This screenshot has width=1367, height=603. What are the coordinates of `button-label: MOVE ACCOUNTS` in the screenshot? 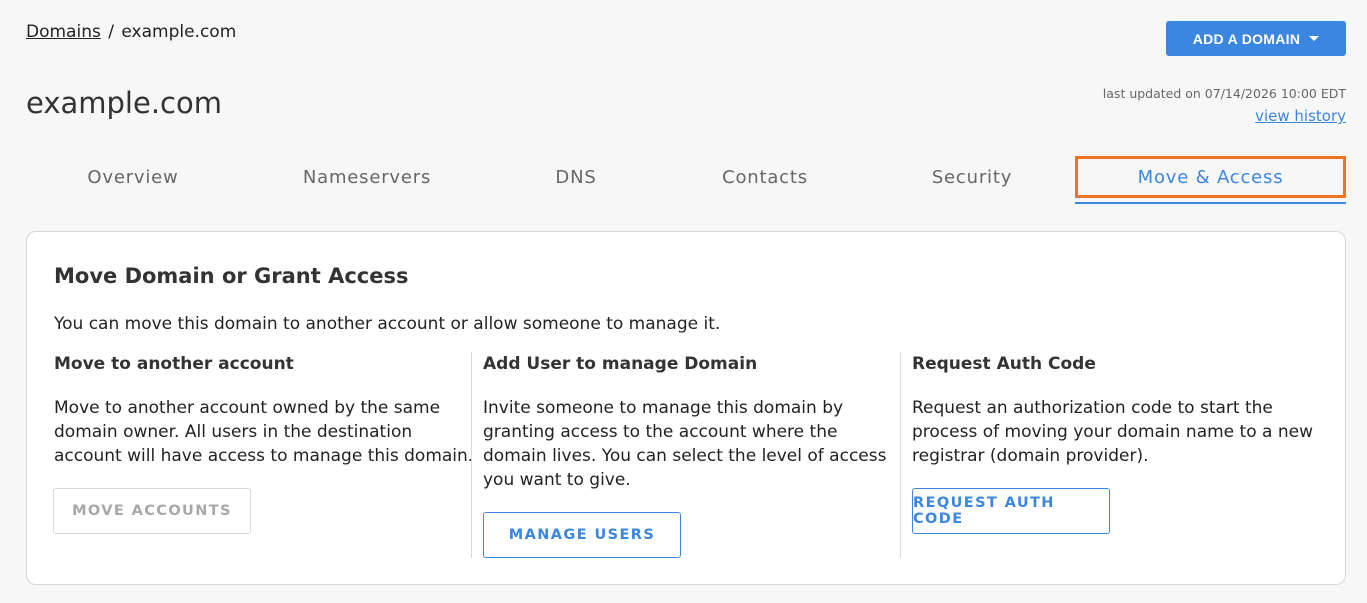 It's located at (152, 511).